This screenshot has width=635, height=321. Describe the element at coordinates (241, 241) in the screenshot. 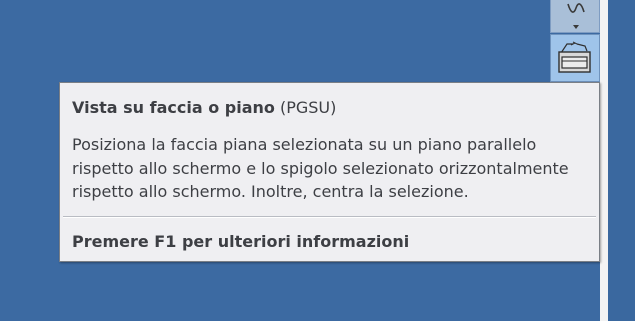

I see `tooltip-help-hint: Premere F1 per ulteriori informazioni` at that location.